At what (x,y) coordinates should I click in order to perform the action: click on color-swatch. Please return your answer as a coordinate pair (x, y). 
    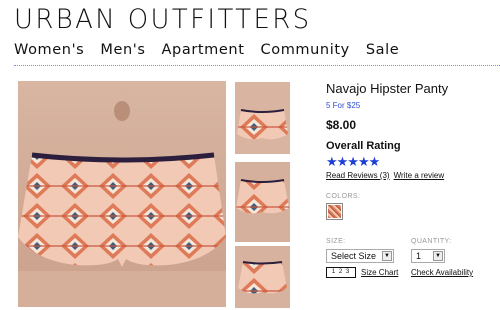
    Looking at the image, I should click on (334, 211).